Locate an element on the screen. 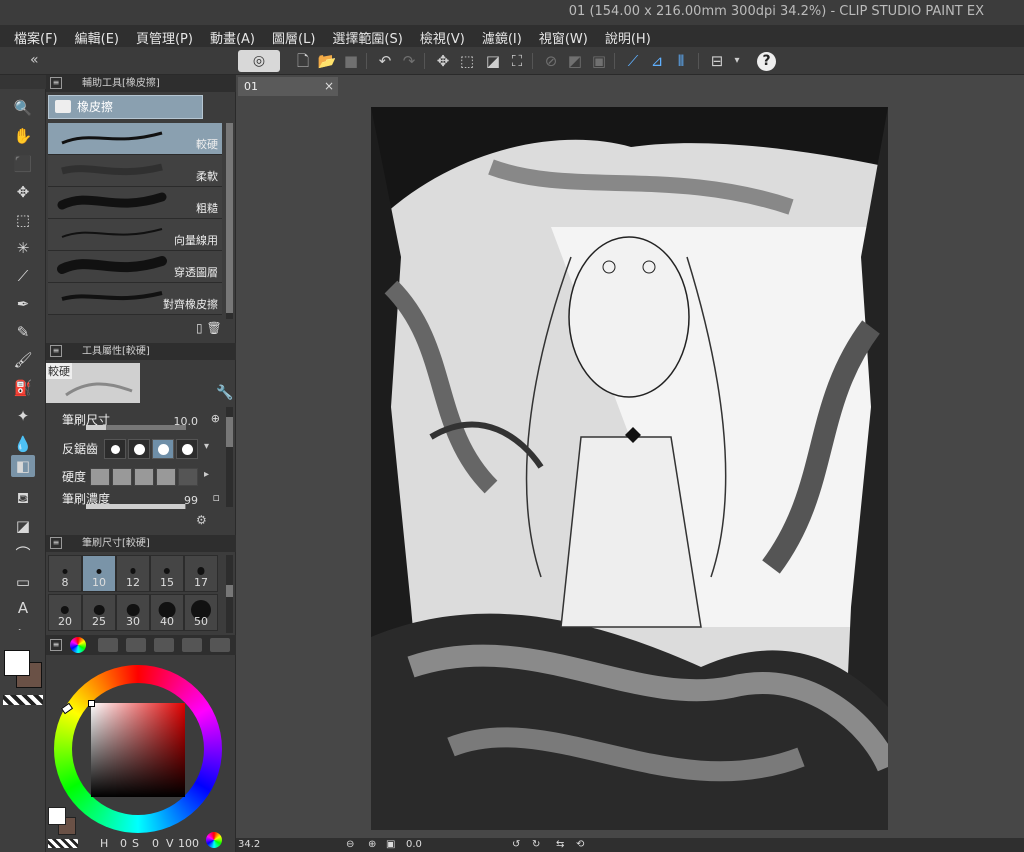  new-file-icon: 🗋 is located at coordinates (303, 61).